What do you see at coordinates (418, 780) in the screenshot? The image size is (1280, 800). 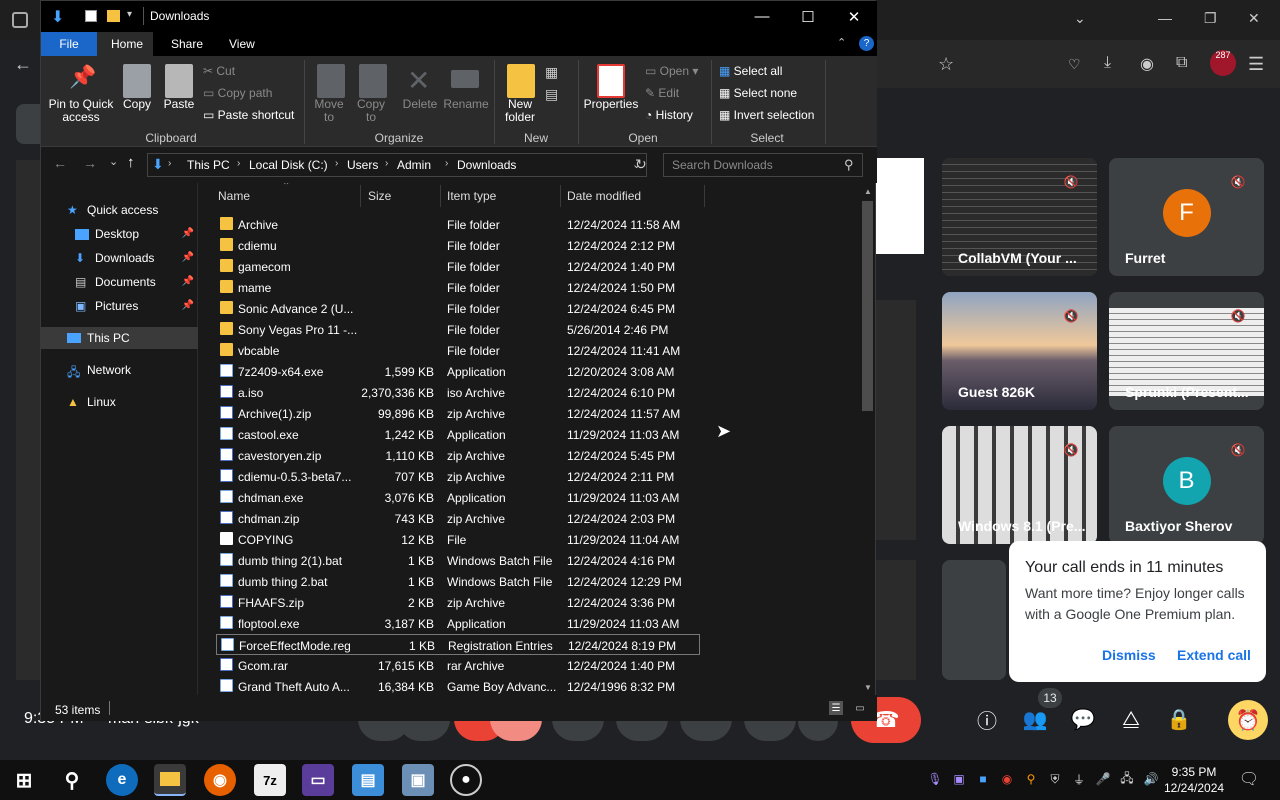 I see `remote-desktop-icon: ▣` at bounding box center [418, 780].